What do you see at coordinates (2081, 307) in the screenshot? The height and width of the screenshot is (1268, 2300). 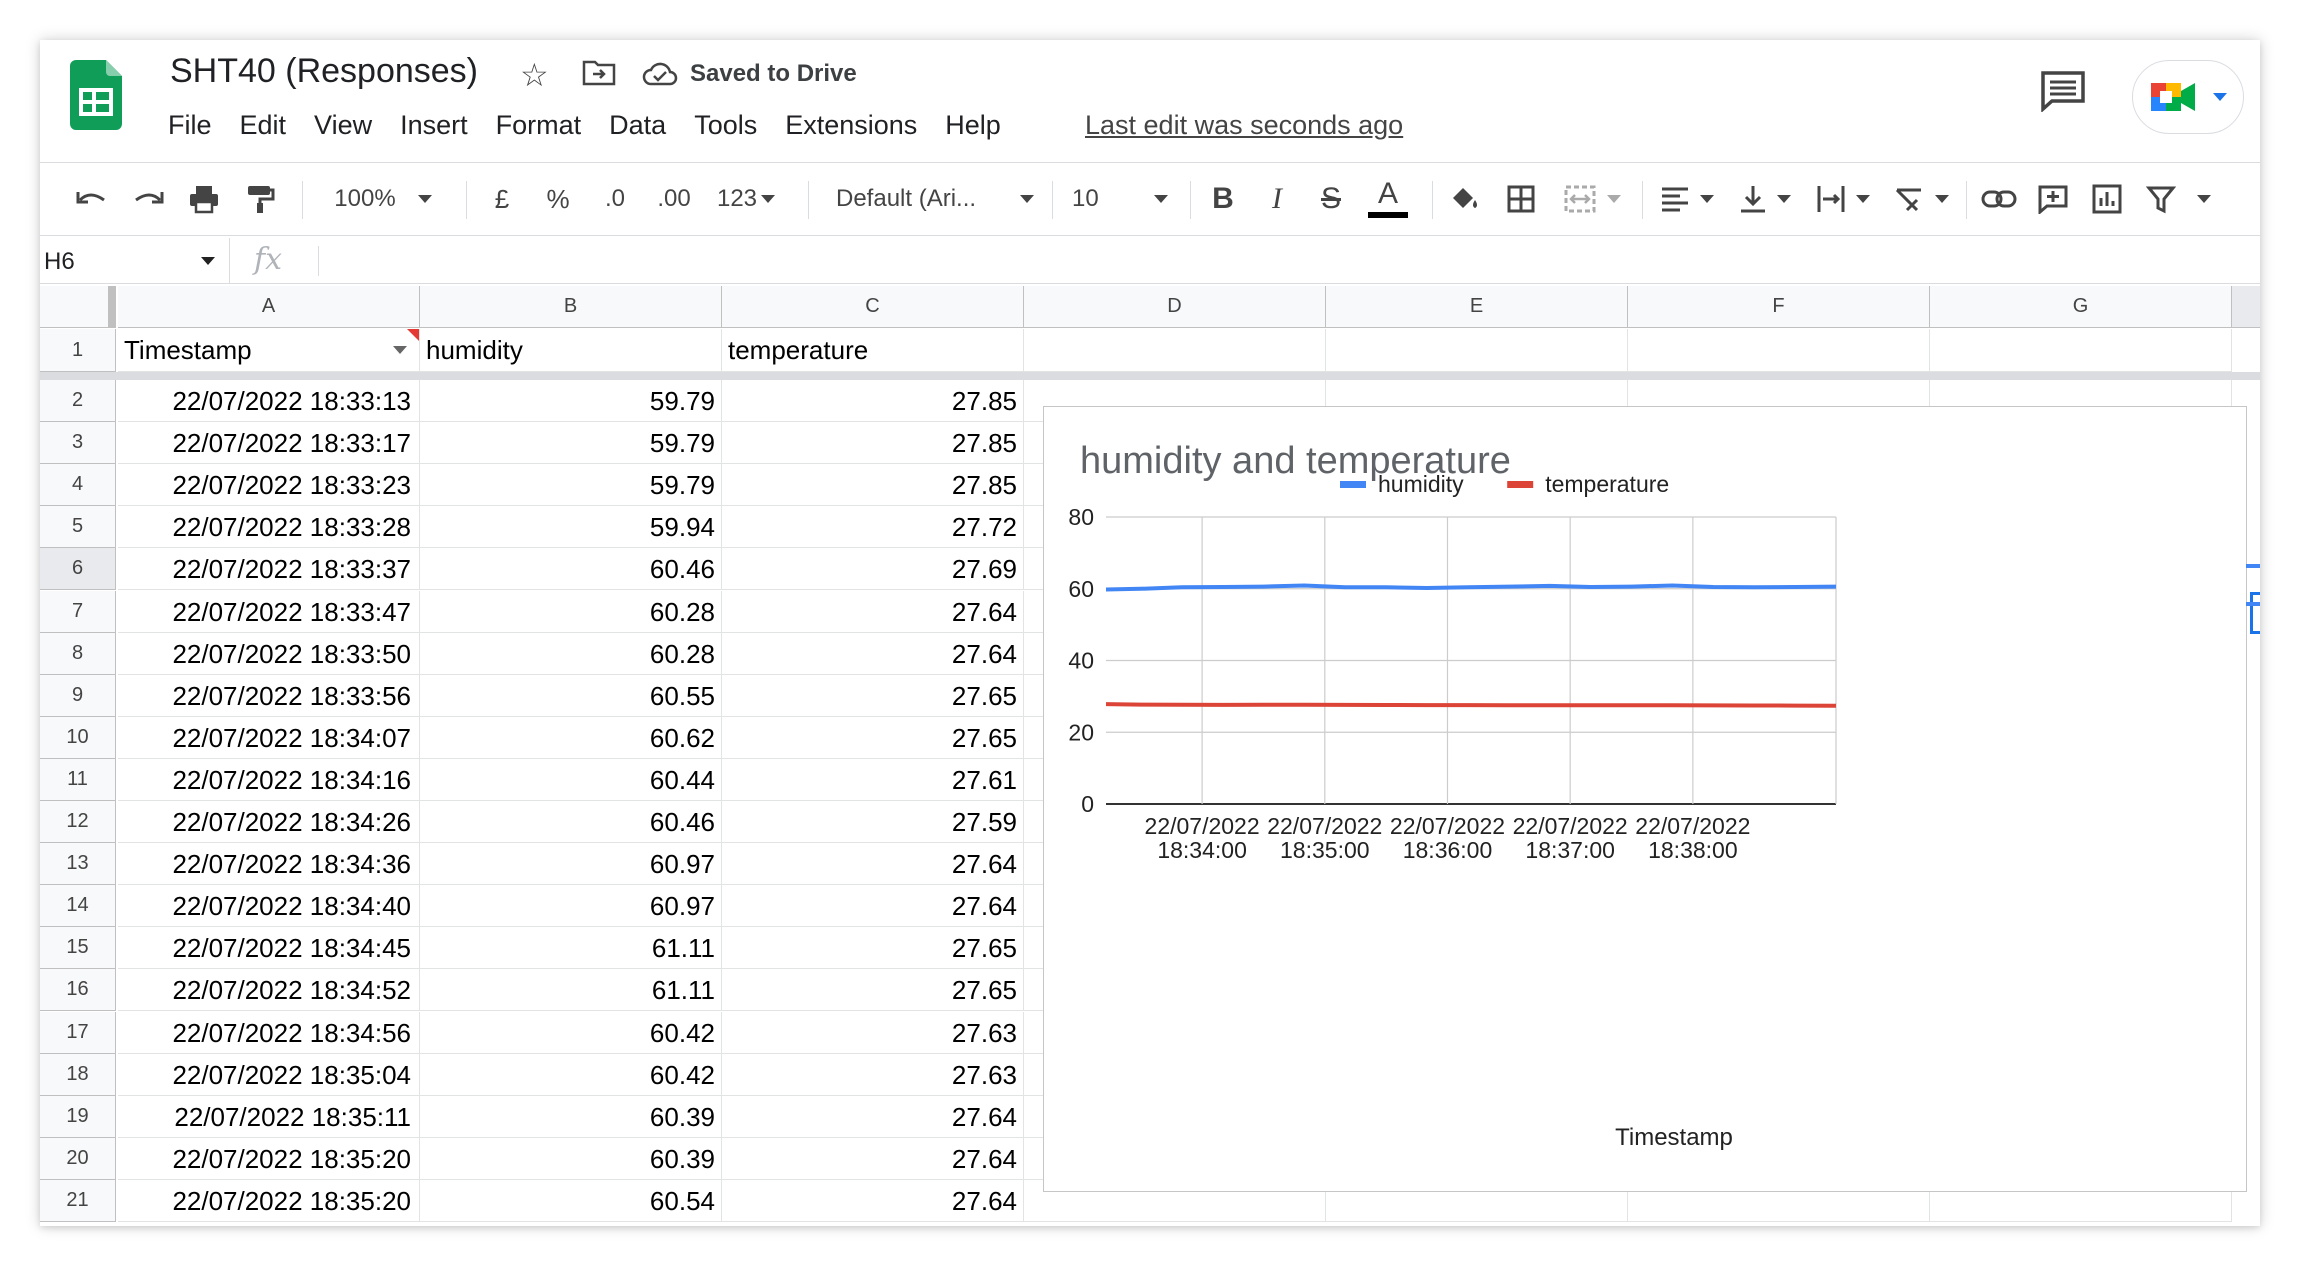 I see `column-header-g: G` at bounding box center [2081, 307].